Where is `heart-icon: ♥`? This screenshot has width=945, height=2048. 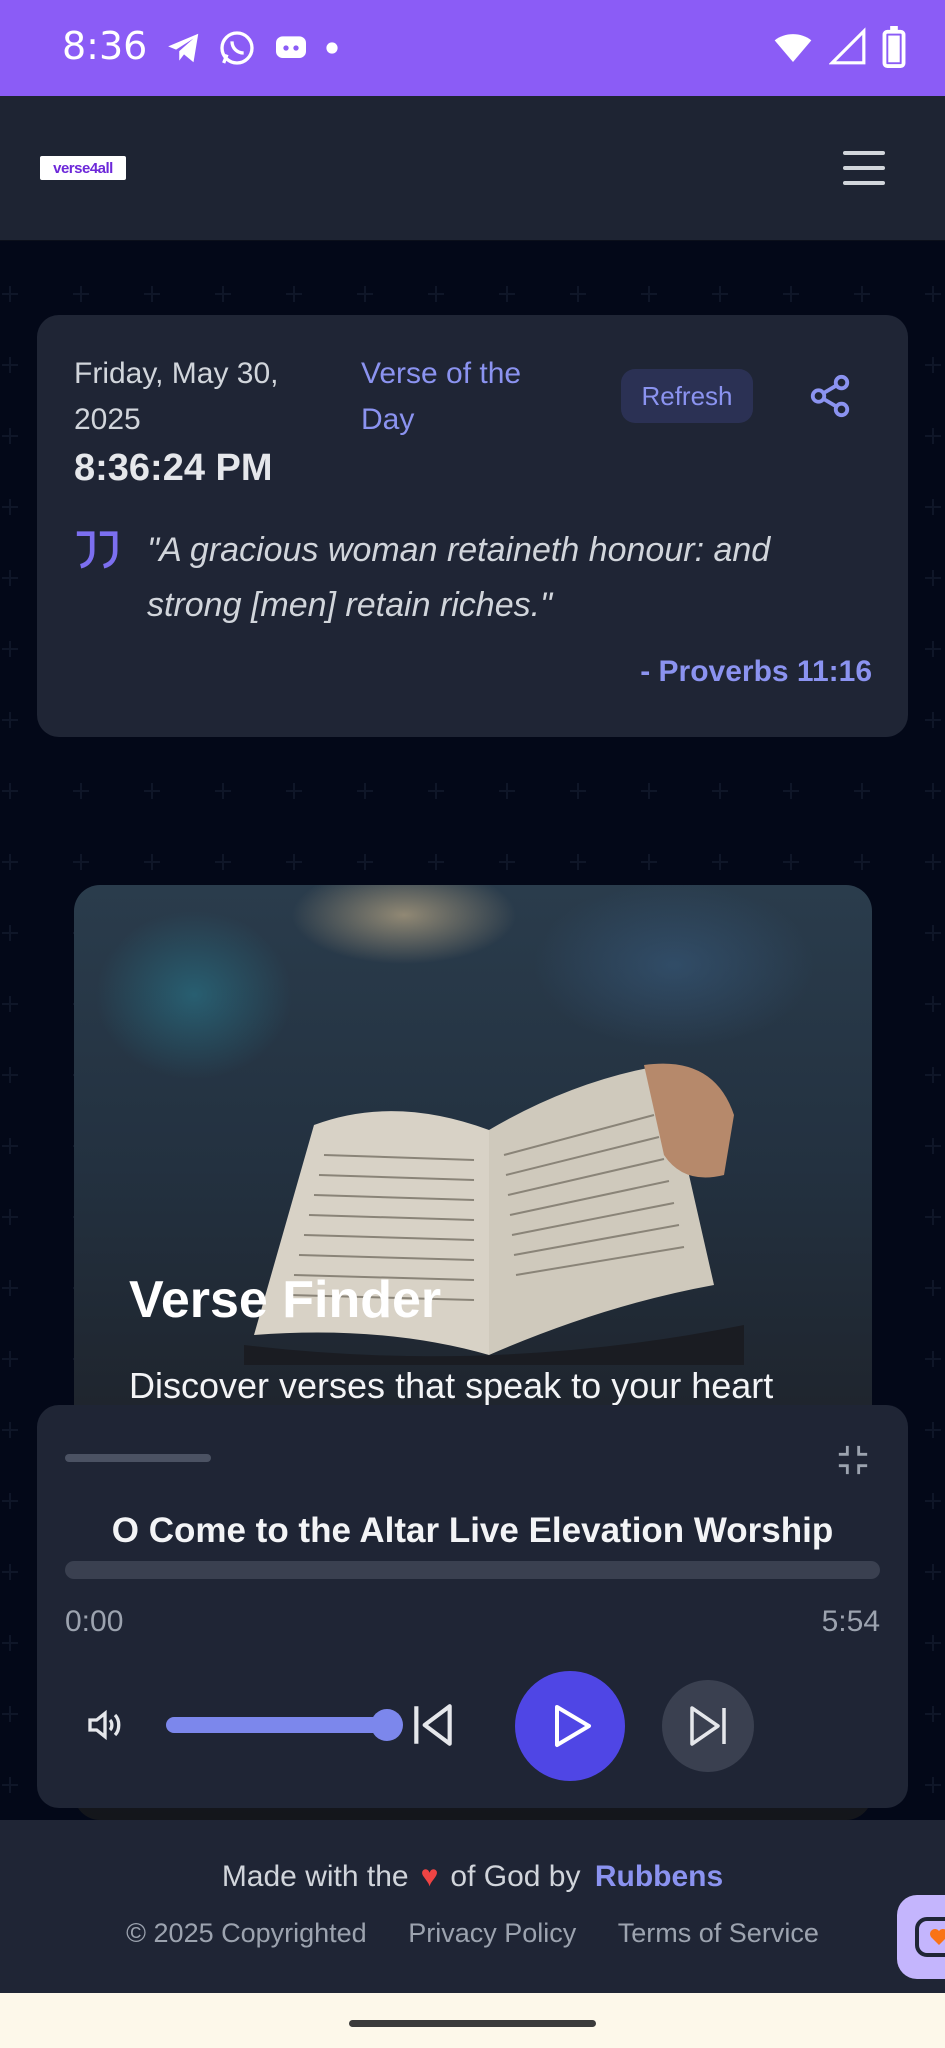
heart-icon: ♥ is located at coordinates (429, 1876).